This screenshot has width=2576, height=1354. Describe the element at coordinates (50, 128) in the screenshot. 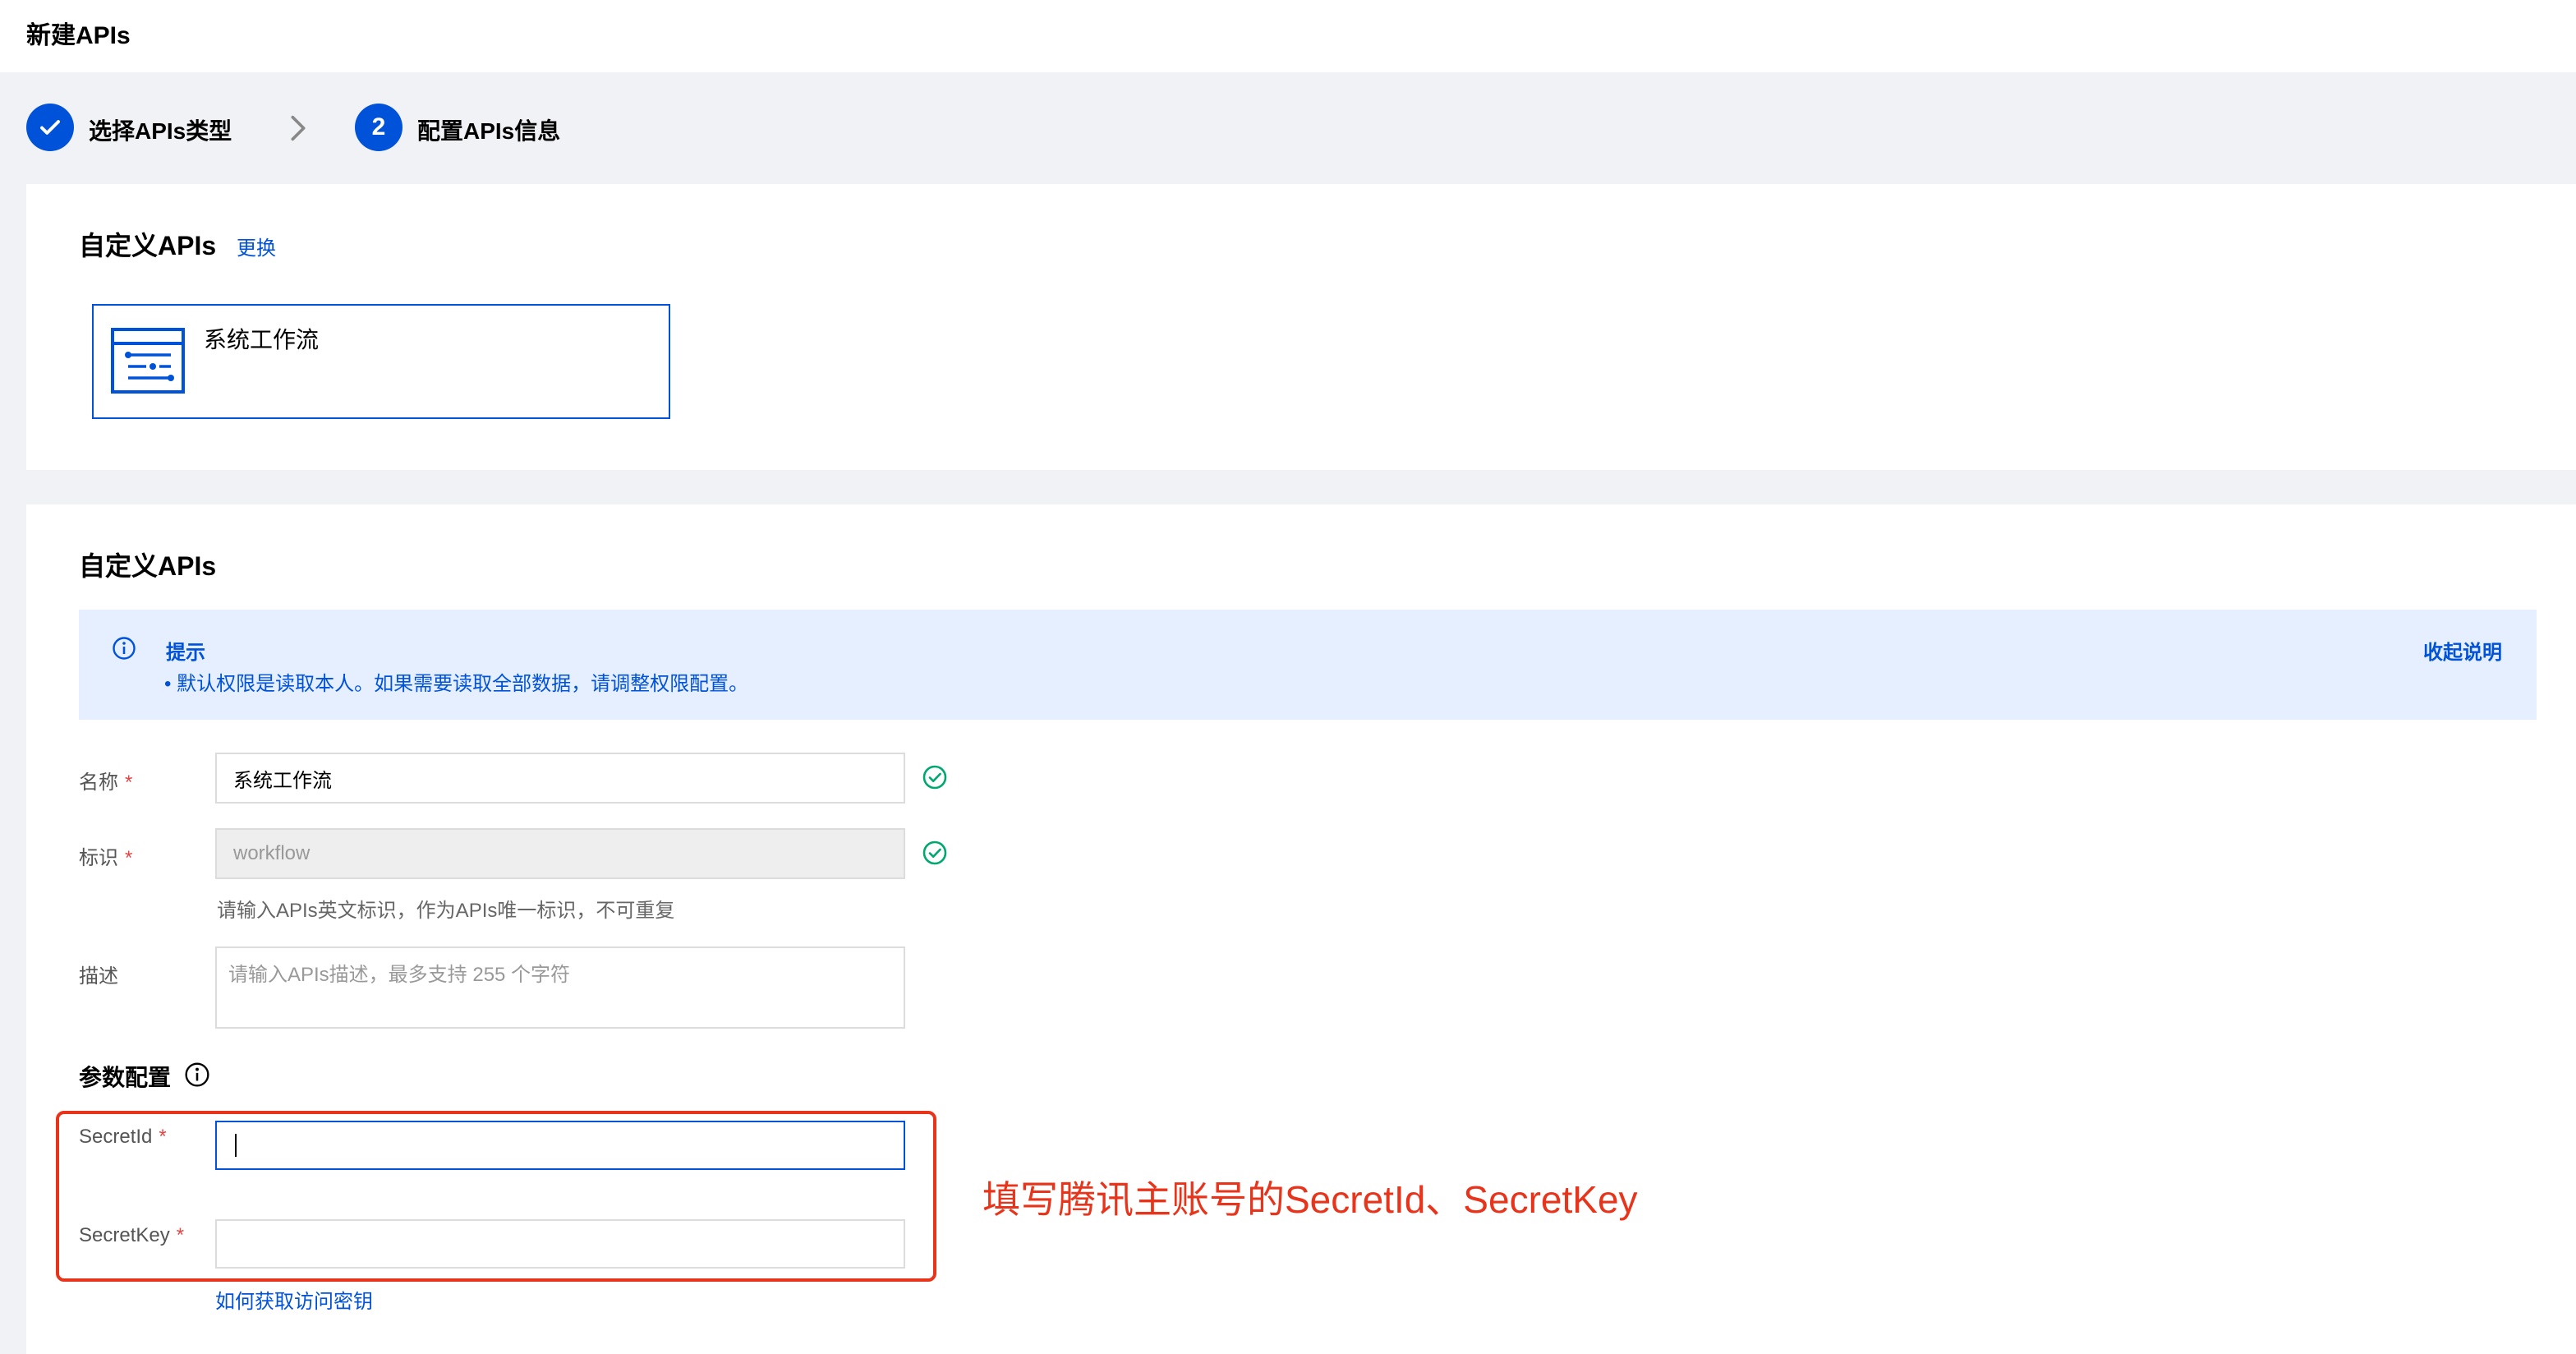

I see `check-icon` at that location.